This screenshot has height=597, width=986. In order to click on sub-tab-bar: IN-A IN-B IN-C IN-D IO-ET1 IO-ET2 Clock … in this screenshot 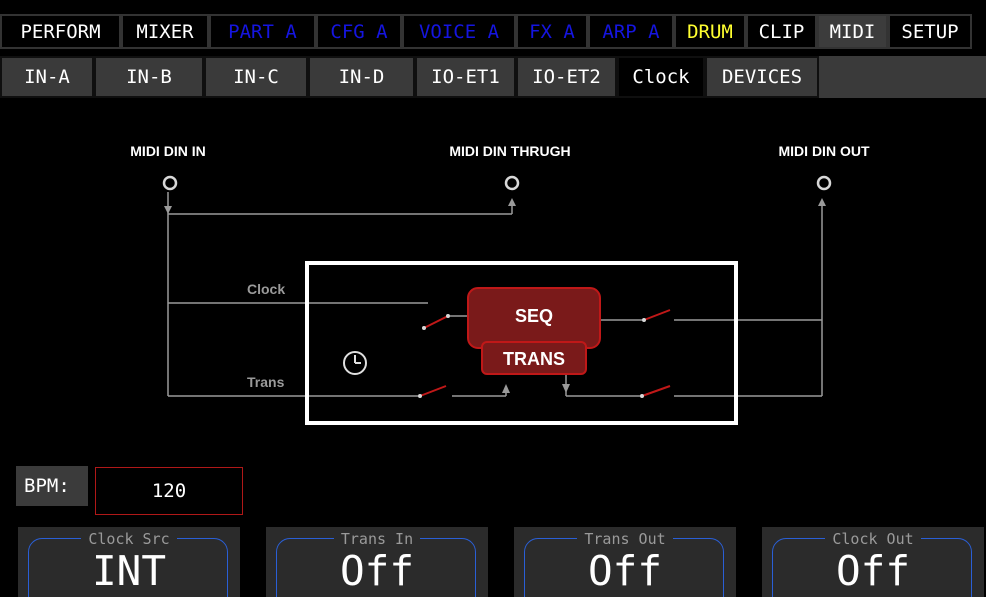, I will do `click(493, 77)`.